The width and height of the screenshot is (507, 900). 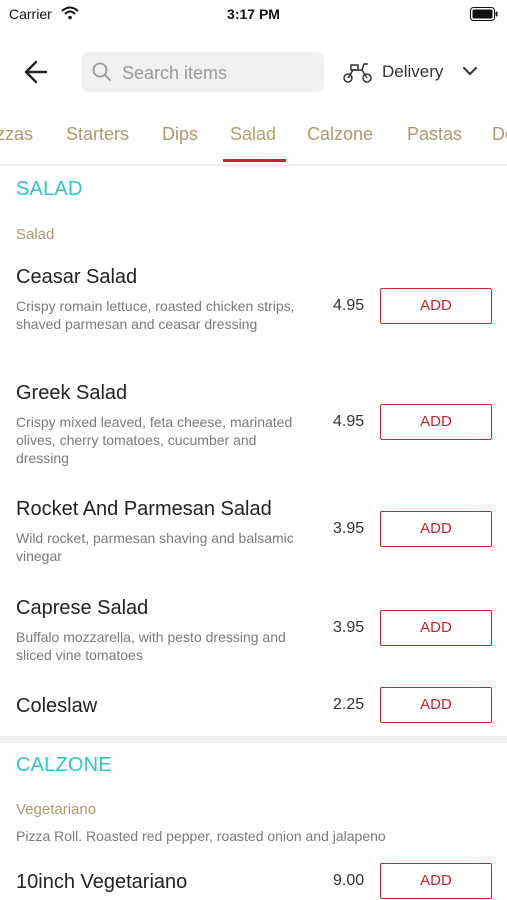 I want to click on back-arrow-icon, so click(x=36, y=72).